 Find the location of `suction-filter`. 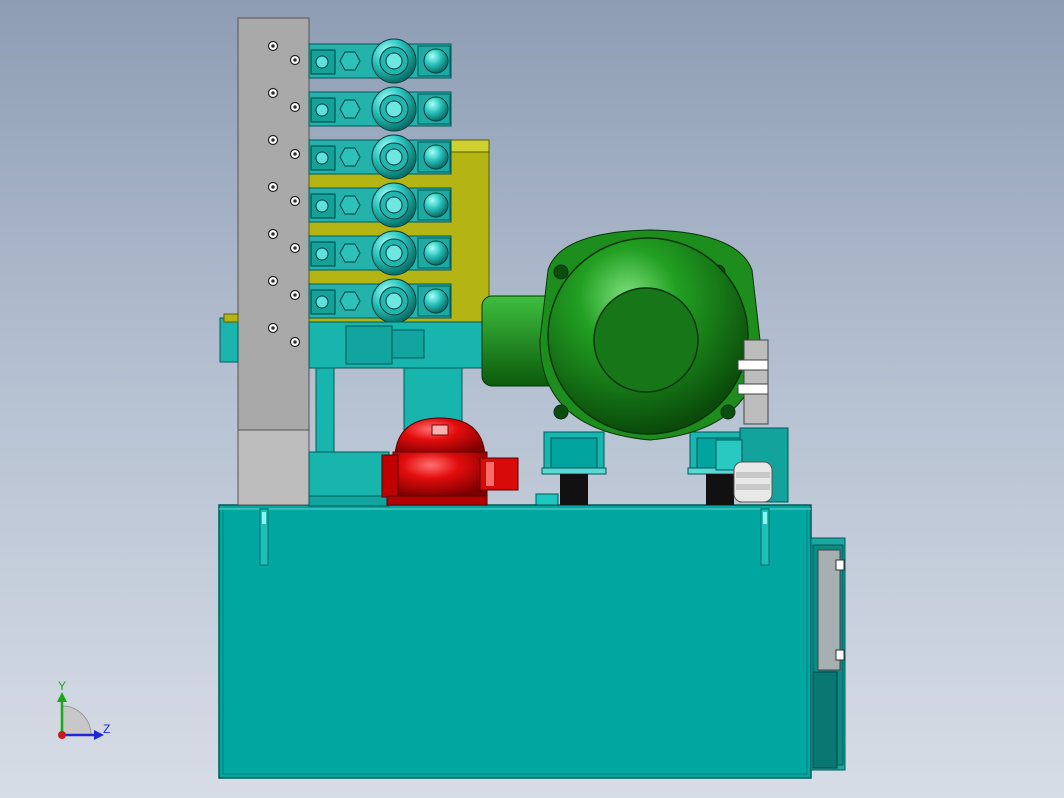

suction-filter is located at coordinates (450, 461).